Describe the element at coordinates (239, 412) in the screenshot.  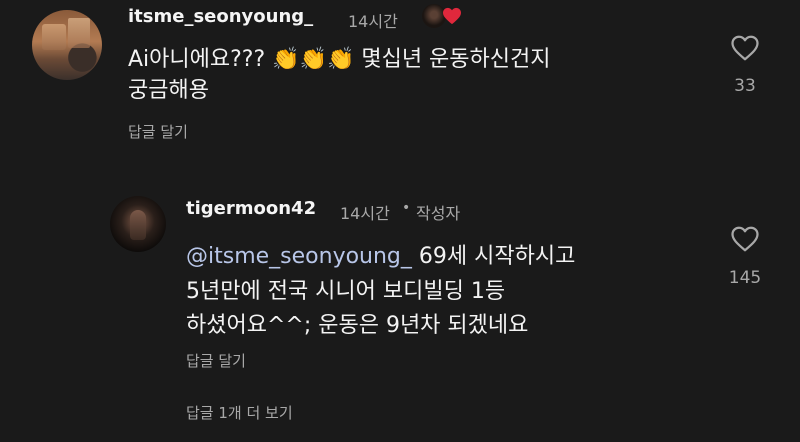
I see `view-more-replies-button: 답글 1개 더 보기` at that location.